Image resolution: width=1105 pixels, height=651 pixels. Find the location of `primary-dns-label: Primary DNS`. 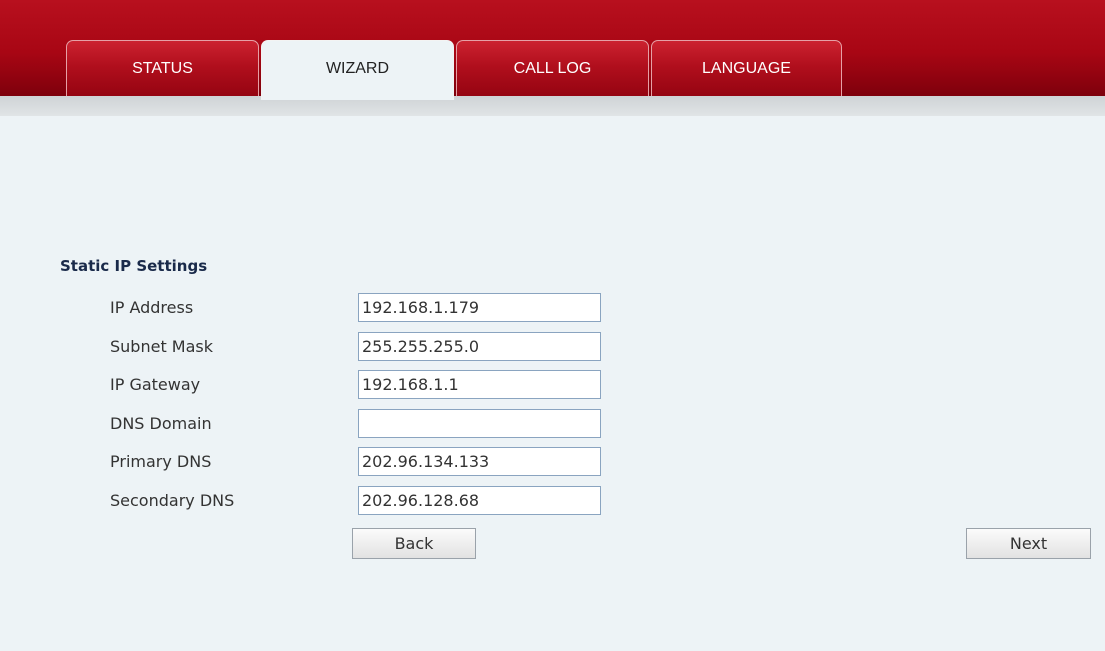

primary-dns-label: Primary DNS is located at coordinates (161, 461).